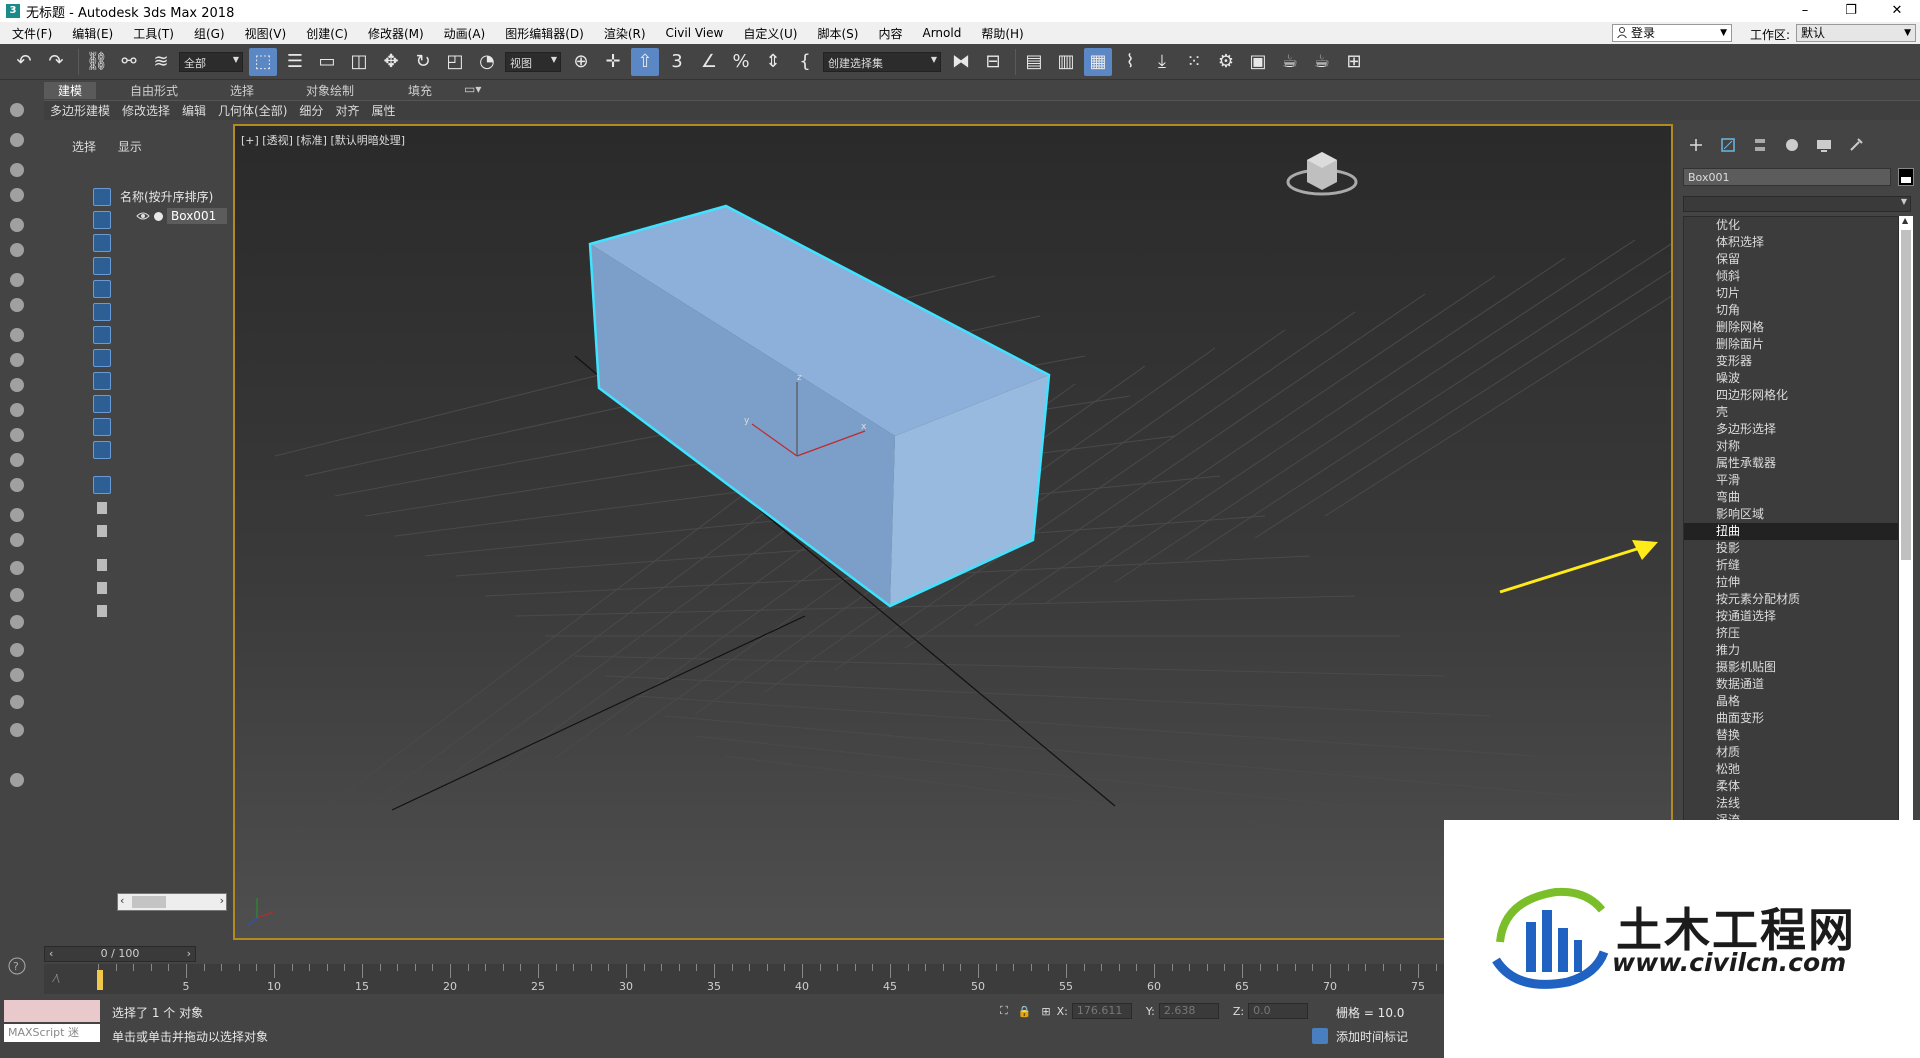  What do you see at coordinates (709, 62) in the screenshot?
I see `angle-snap-icon: ∠` at bounding box center [709, 62].